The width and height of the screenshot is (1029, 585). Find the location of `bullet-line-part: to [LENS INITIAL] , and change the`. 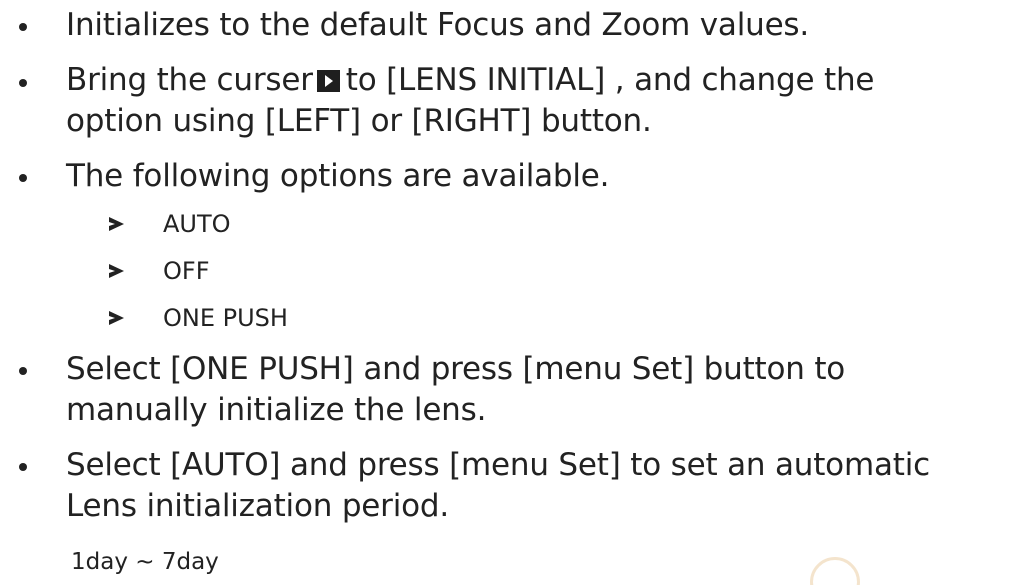

bullet-line-part: to [LENS INITIAL] , and change the is located at coordinates (610, 80).